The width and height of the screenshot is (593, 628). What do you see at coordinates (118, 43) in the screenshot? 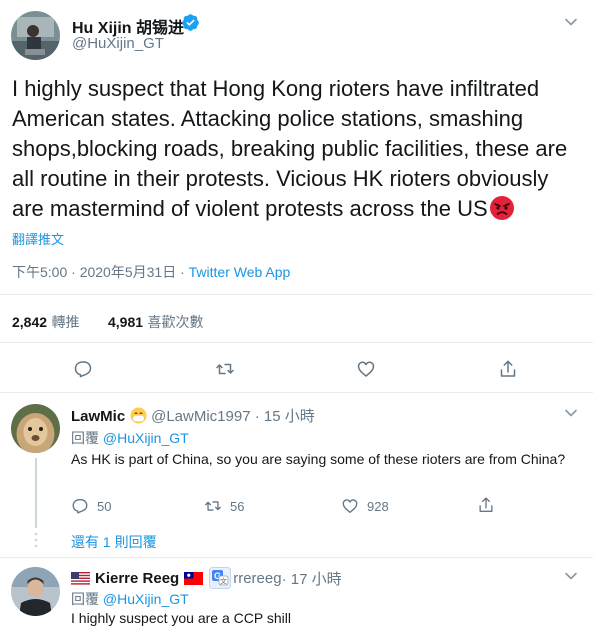
I see `author-handle: @HuXijin_GT` at bounding box center [118, 43].